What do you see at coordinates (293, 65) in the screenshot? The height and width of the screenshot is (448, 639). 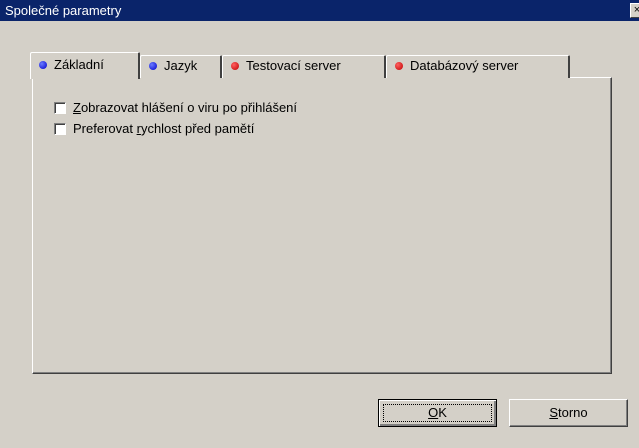 I see `tab-label: Testovací server` at bounding box center [293, 65].